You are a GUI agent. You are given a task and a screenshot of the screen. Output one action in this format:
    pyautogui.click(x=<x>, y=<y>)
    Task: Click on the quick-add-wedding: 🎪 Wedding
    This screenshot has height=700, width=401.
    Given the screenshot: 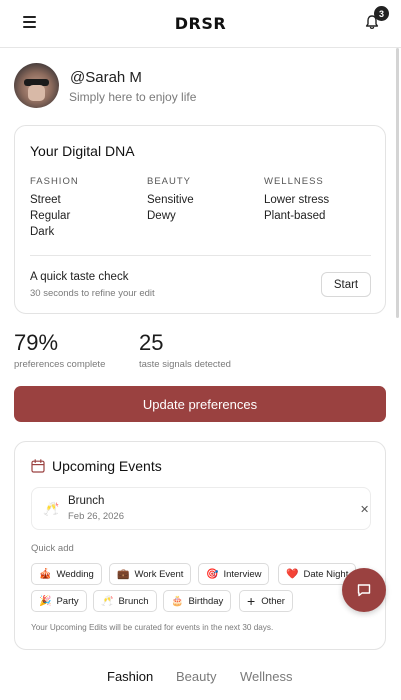 What is the action you would take?
    pyautogui.click(x=66, y=574)
    